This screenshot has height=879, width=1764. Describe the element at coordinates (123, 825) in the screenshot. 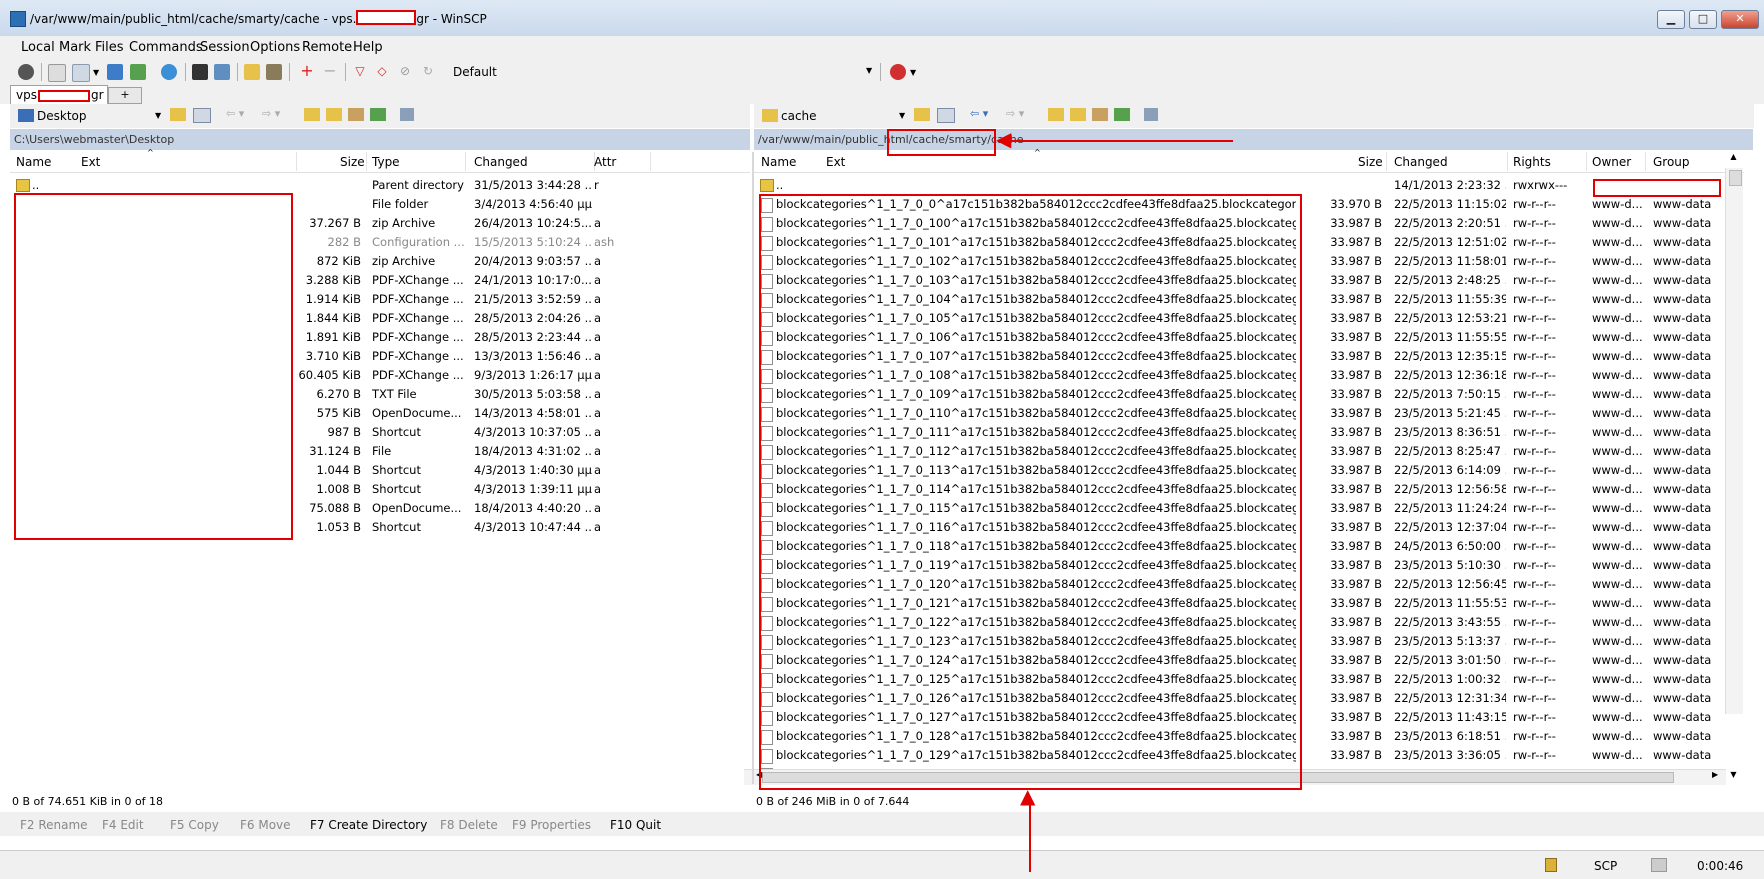

I see `f4-edit-button: F4 Edit` at that location.